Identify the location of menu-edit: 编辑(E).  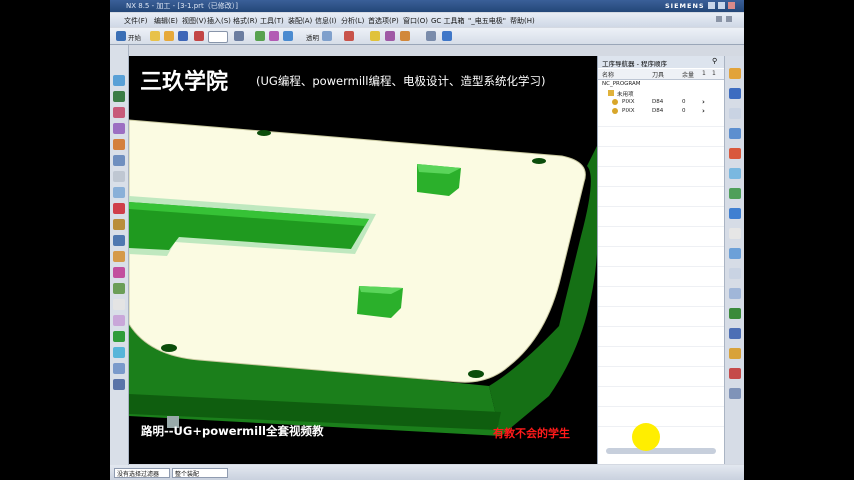
(166, 21).